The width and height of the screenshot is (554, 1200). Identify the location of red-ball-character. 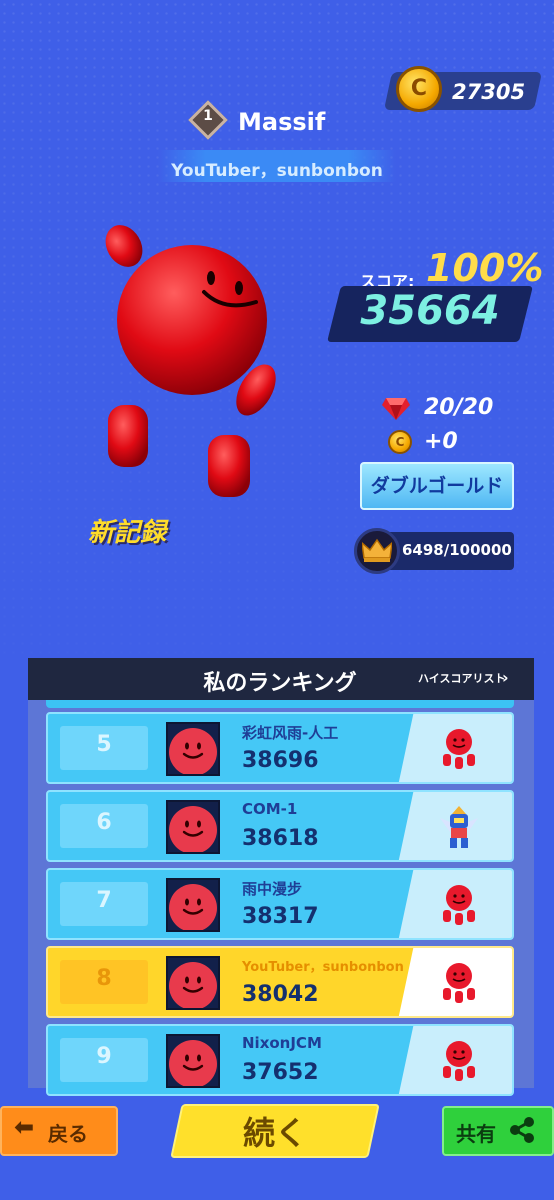
(190, 361).